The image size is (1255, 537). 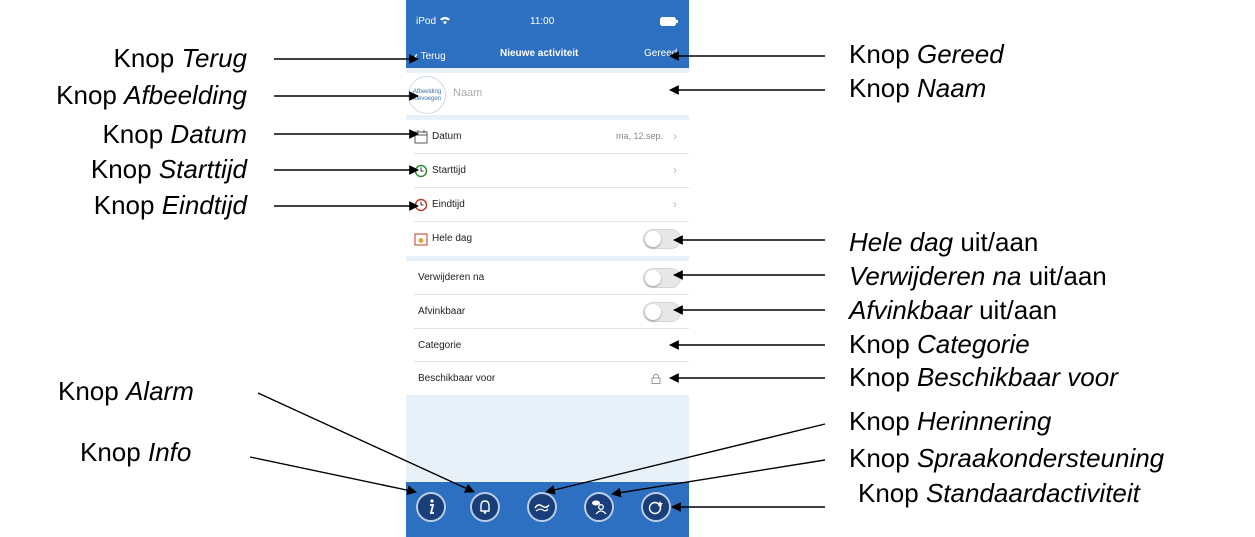 I want to click on annotation-delete-after: Verwijderen na uit/aan, so click(x=978, y=276).